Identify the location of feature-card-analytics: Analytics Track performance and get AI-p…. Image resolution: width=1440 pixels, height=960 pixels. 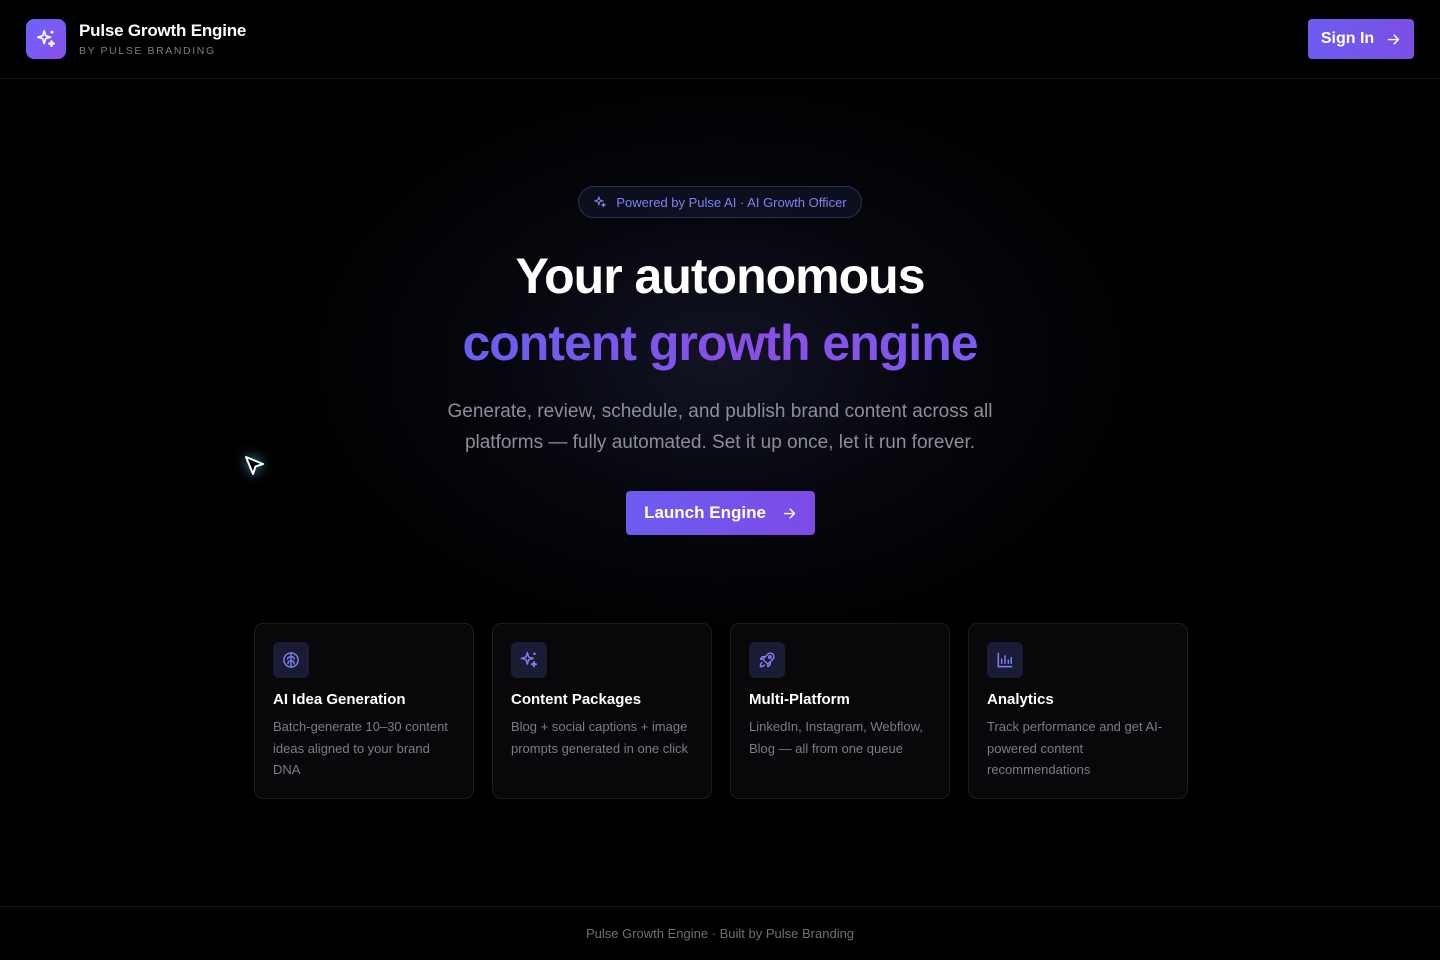
(1078, 711).